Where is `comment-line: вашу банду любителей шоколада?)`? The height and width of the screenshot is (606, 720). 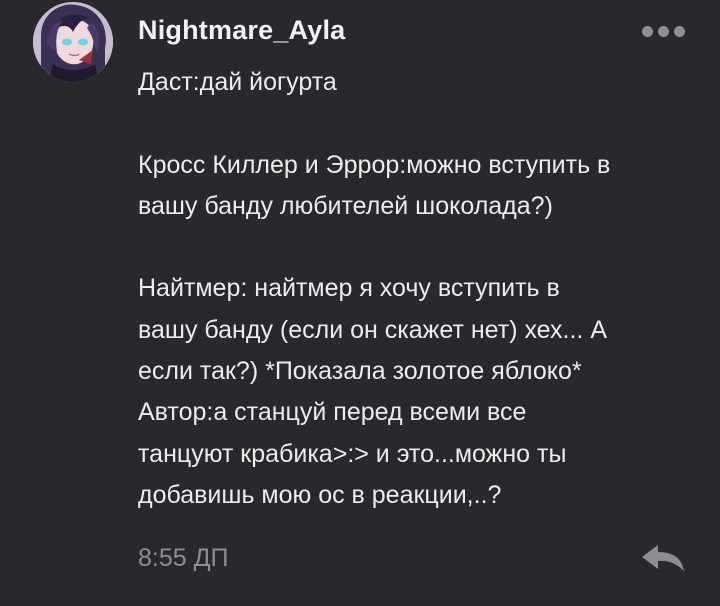 comment-line: вашу банду любителей шоколада?) is located at coordinates (345, 205).